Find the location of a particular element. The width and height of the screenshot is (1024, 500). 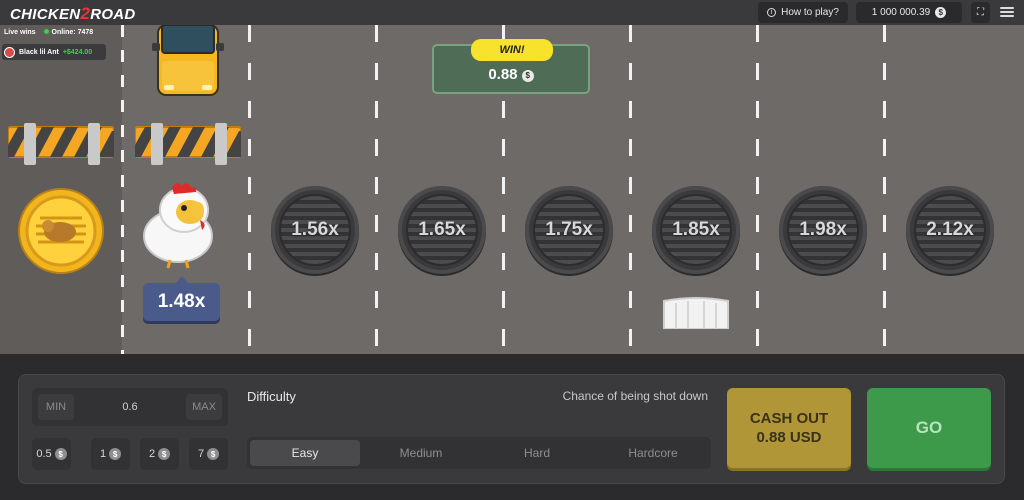

go-button: GO is located at coordinates (929, 428).